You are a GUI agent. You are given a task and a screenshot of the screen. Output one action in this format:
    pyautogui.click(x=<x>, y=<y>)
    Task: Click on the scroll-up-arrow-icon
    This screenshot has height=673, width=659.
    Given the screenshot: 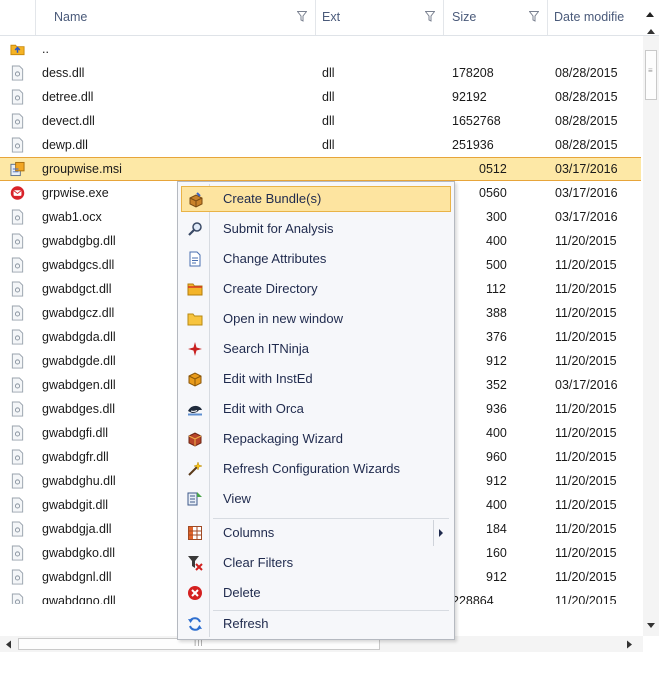 What is the action you would take?
    pyautogui.click(x=651, y=31)
    